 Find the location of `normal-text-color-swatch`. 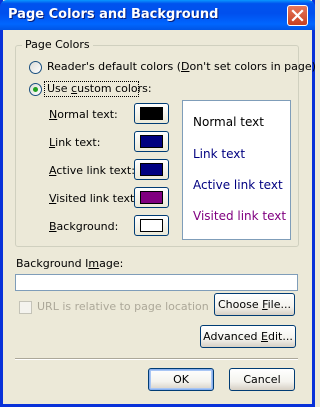

normal-text-color-swatch is located at coordinates (151, 113).